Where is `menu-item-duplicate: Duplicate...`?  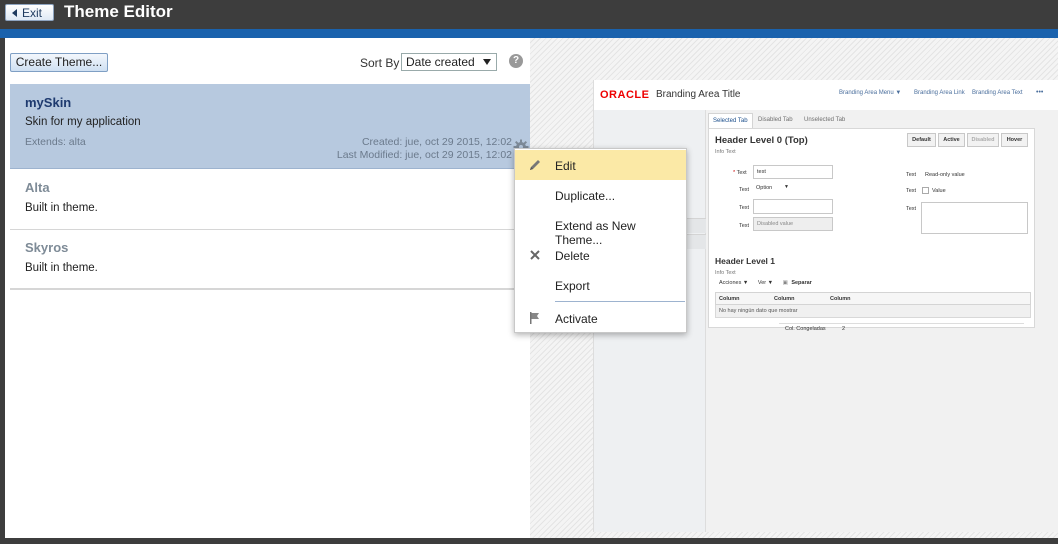
menu-item-duplicate: Duplicate... is located at coordinates (600, 195).